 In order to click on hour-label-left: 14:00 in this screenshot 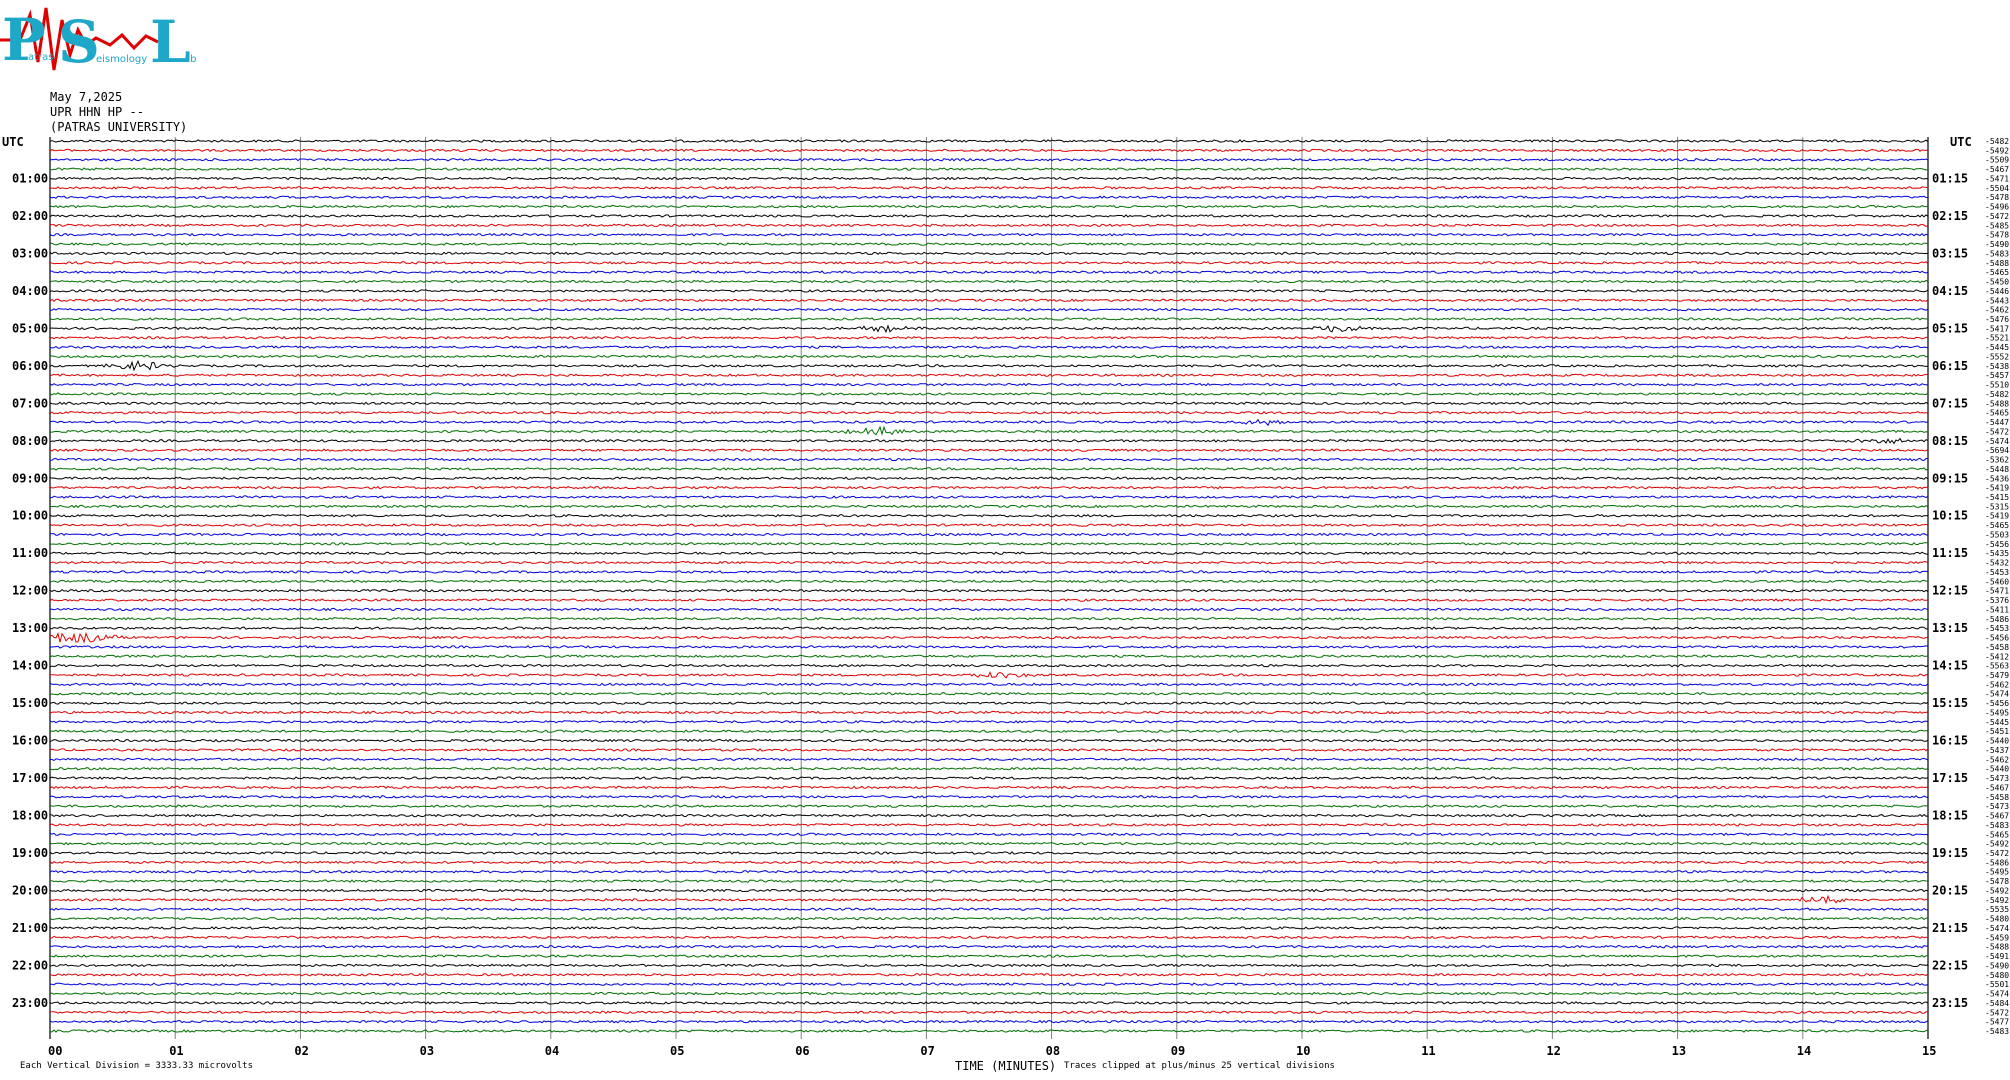, I will do `click(30, 666)`.